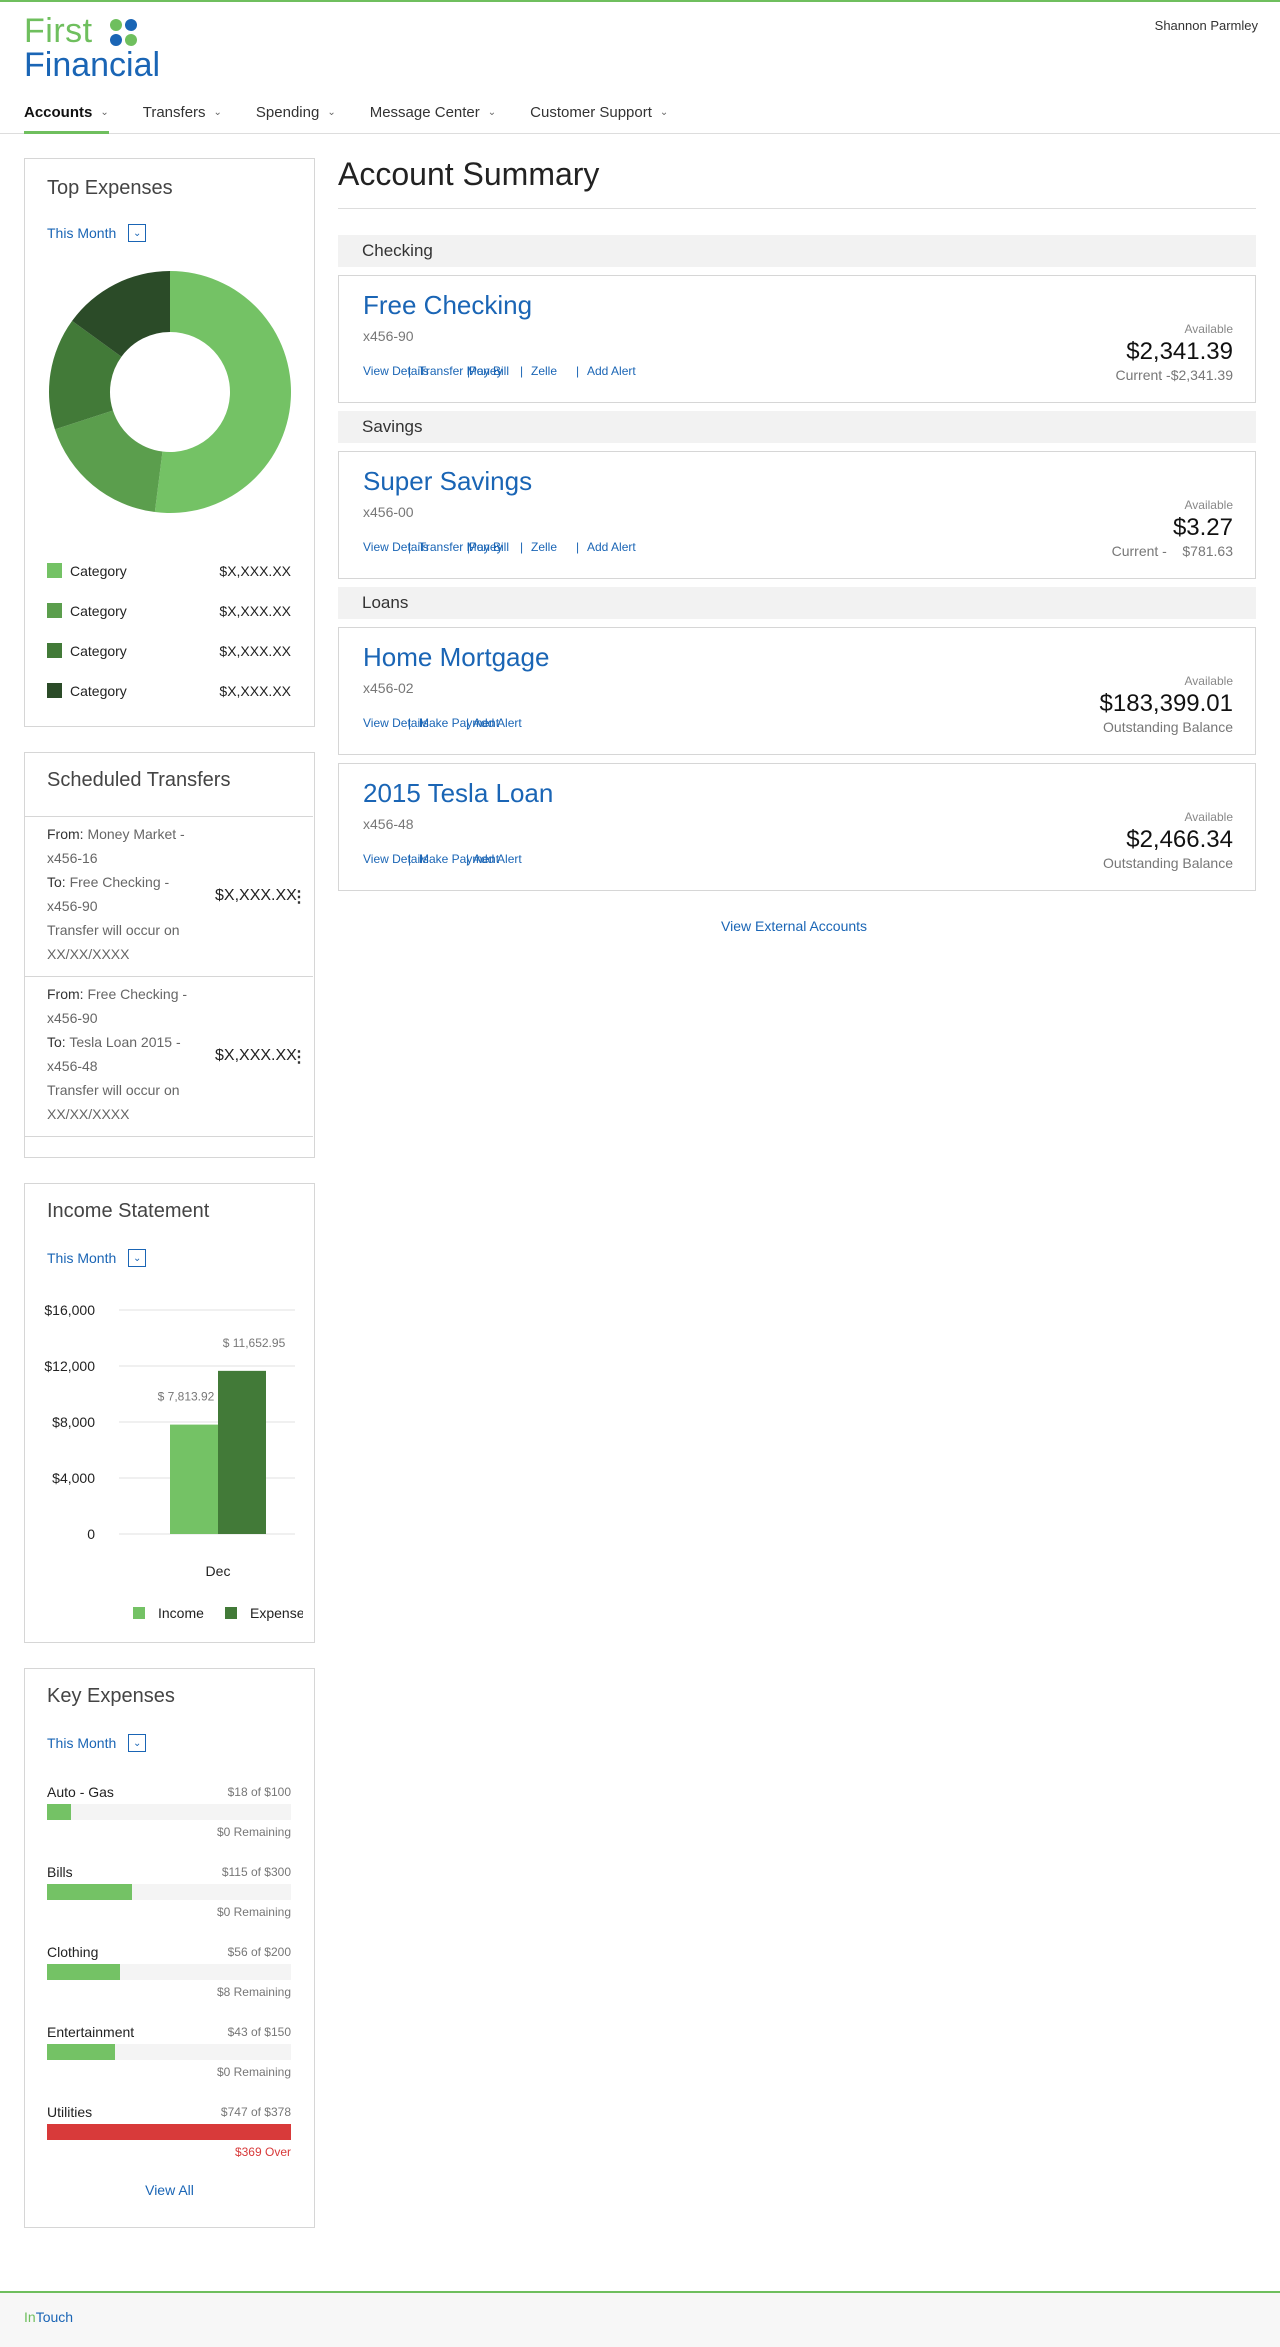 The height and width of the screenshot is (2347, 1280). I want to click on key-expense-row: Auto - Gas $18 of $100 $0 Remaining, so click(169, 1813).